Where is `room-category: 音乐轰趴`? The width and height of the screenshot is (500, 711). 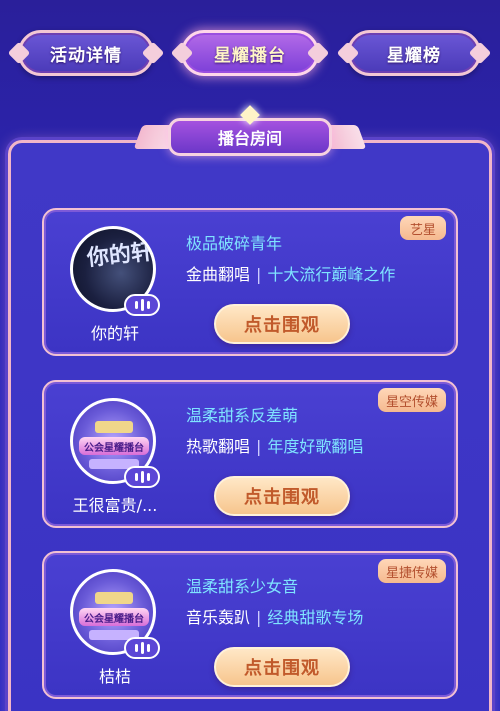
room-category: 音乐轰趴 is located at coordinates (218, 617).